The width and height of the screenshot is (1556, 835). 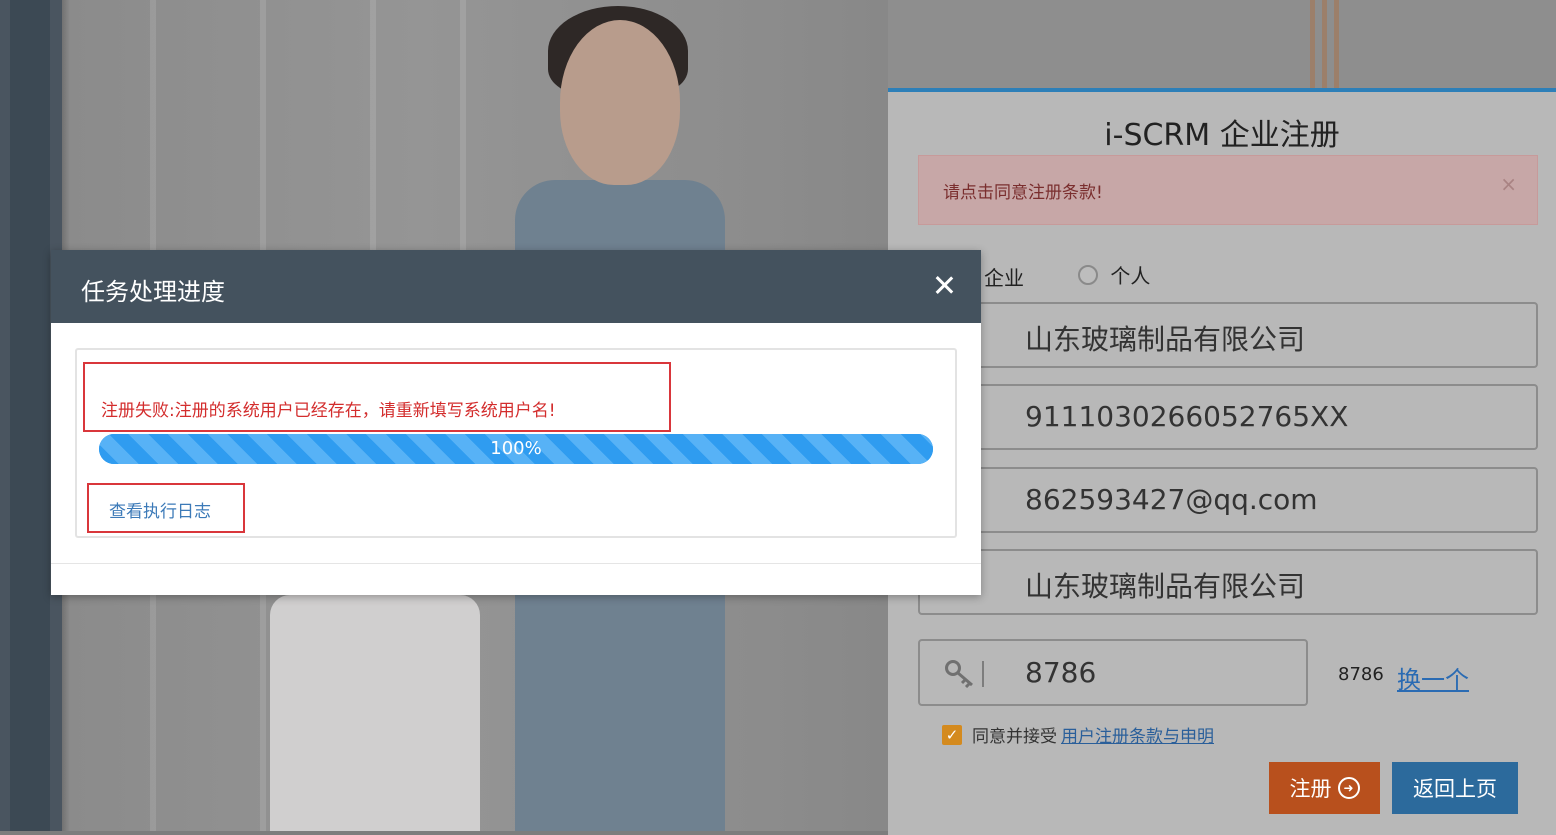 What do you see at coordinates (1310, 789) in the screenshot?
I see `register-button-label: 注册` at bounding box center [1310, 789].